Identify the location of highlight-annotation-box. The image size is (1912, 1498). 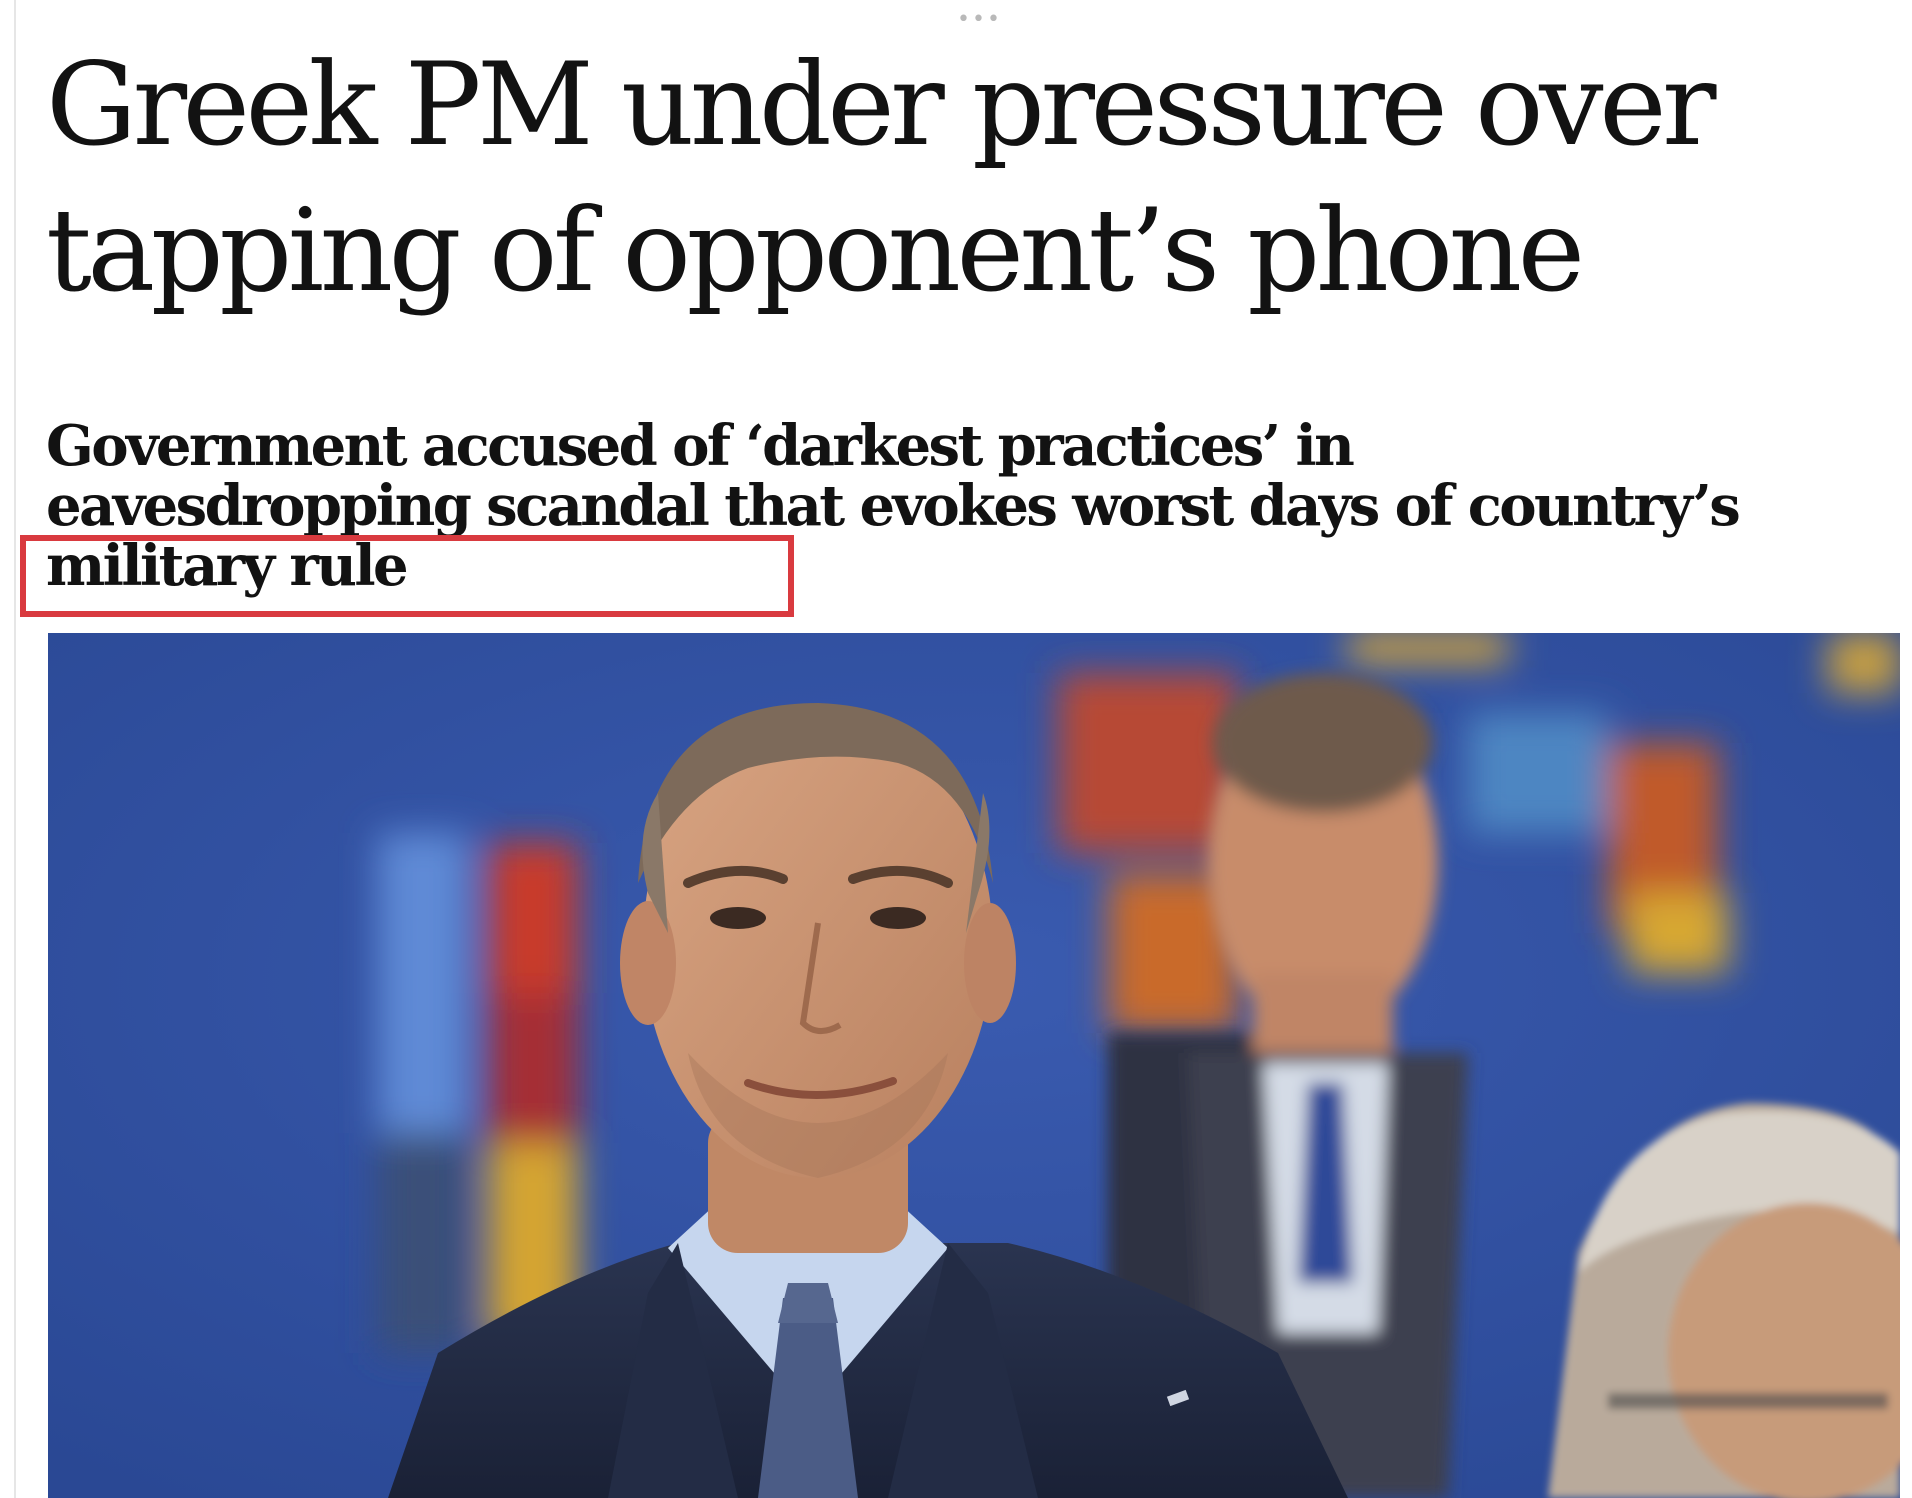
(407, 576).